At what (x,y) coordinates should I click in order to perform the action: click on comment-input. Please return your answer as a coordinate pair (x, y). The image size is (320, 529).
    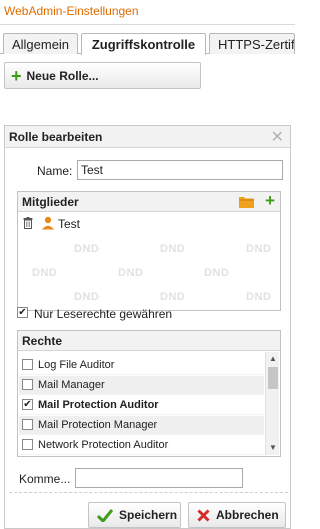
    Looking at the image, I should click on (159, 478).